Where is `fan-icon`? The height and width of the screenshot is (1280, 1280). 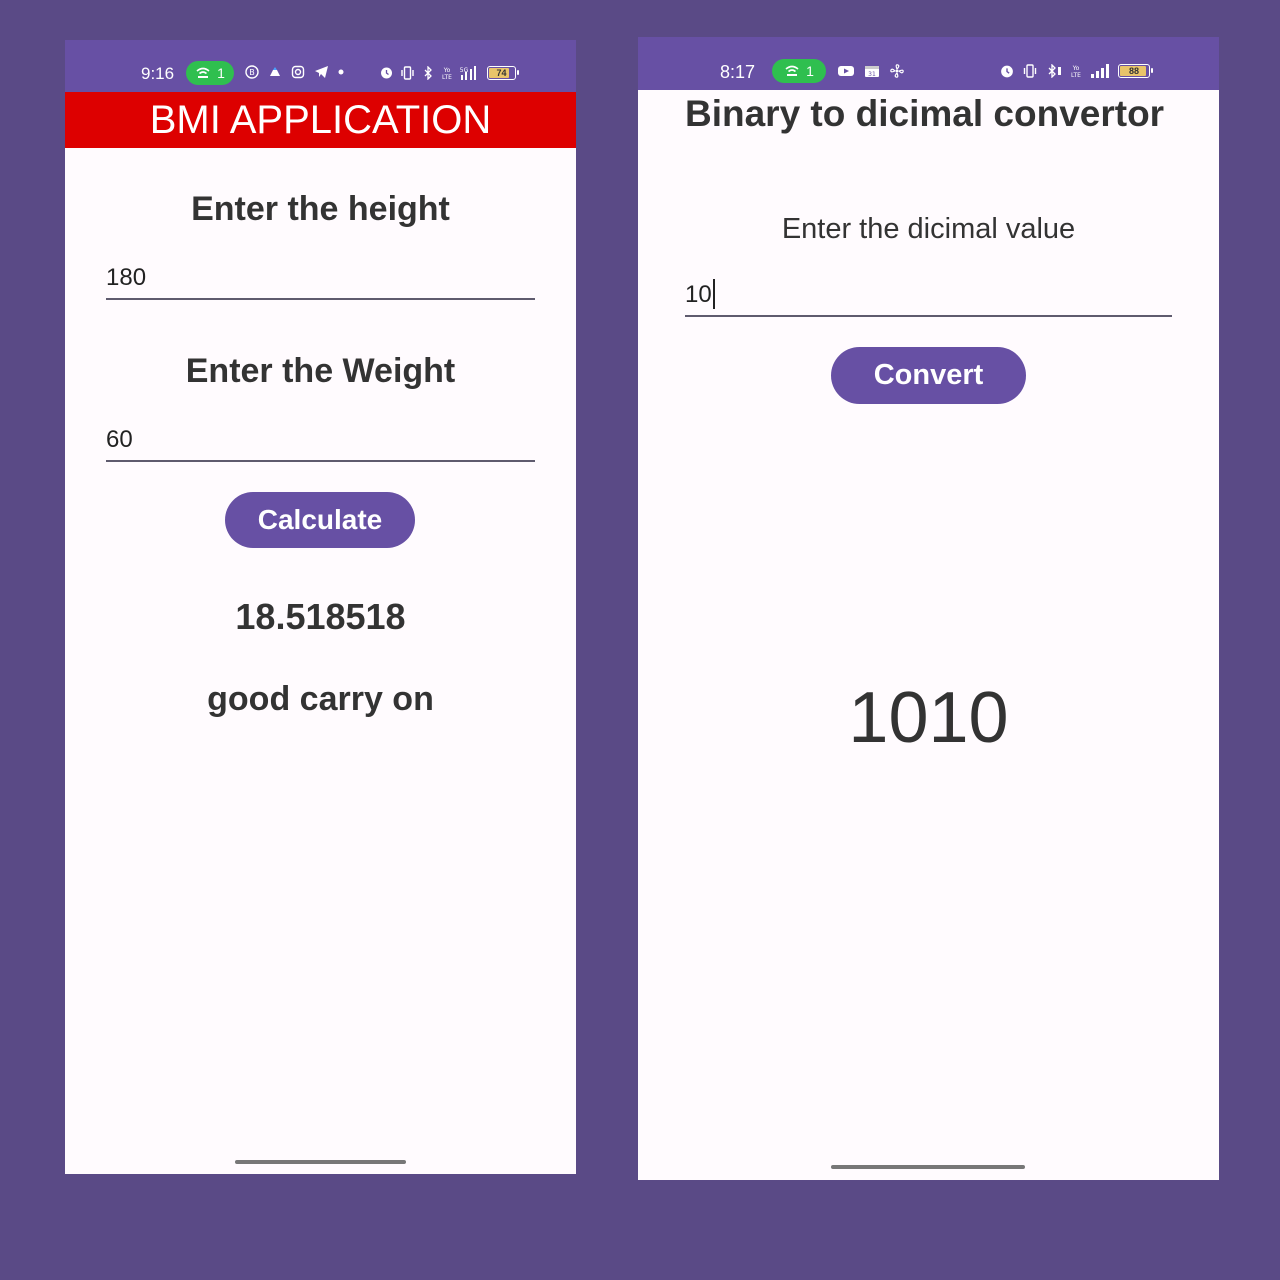
fan-icon is located at coordinates (897, 71).